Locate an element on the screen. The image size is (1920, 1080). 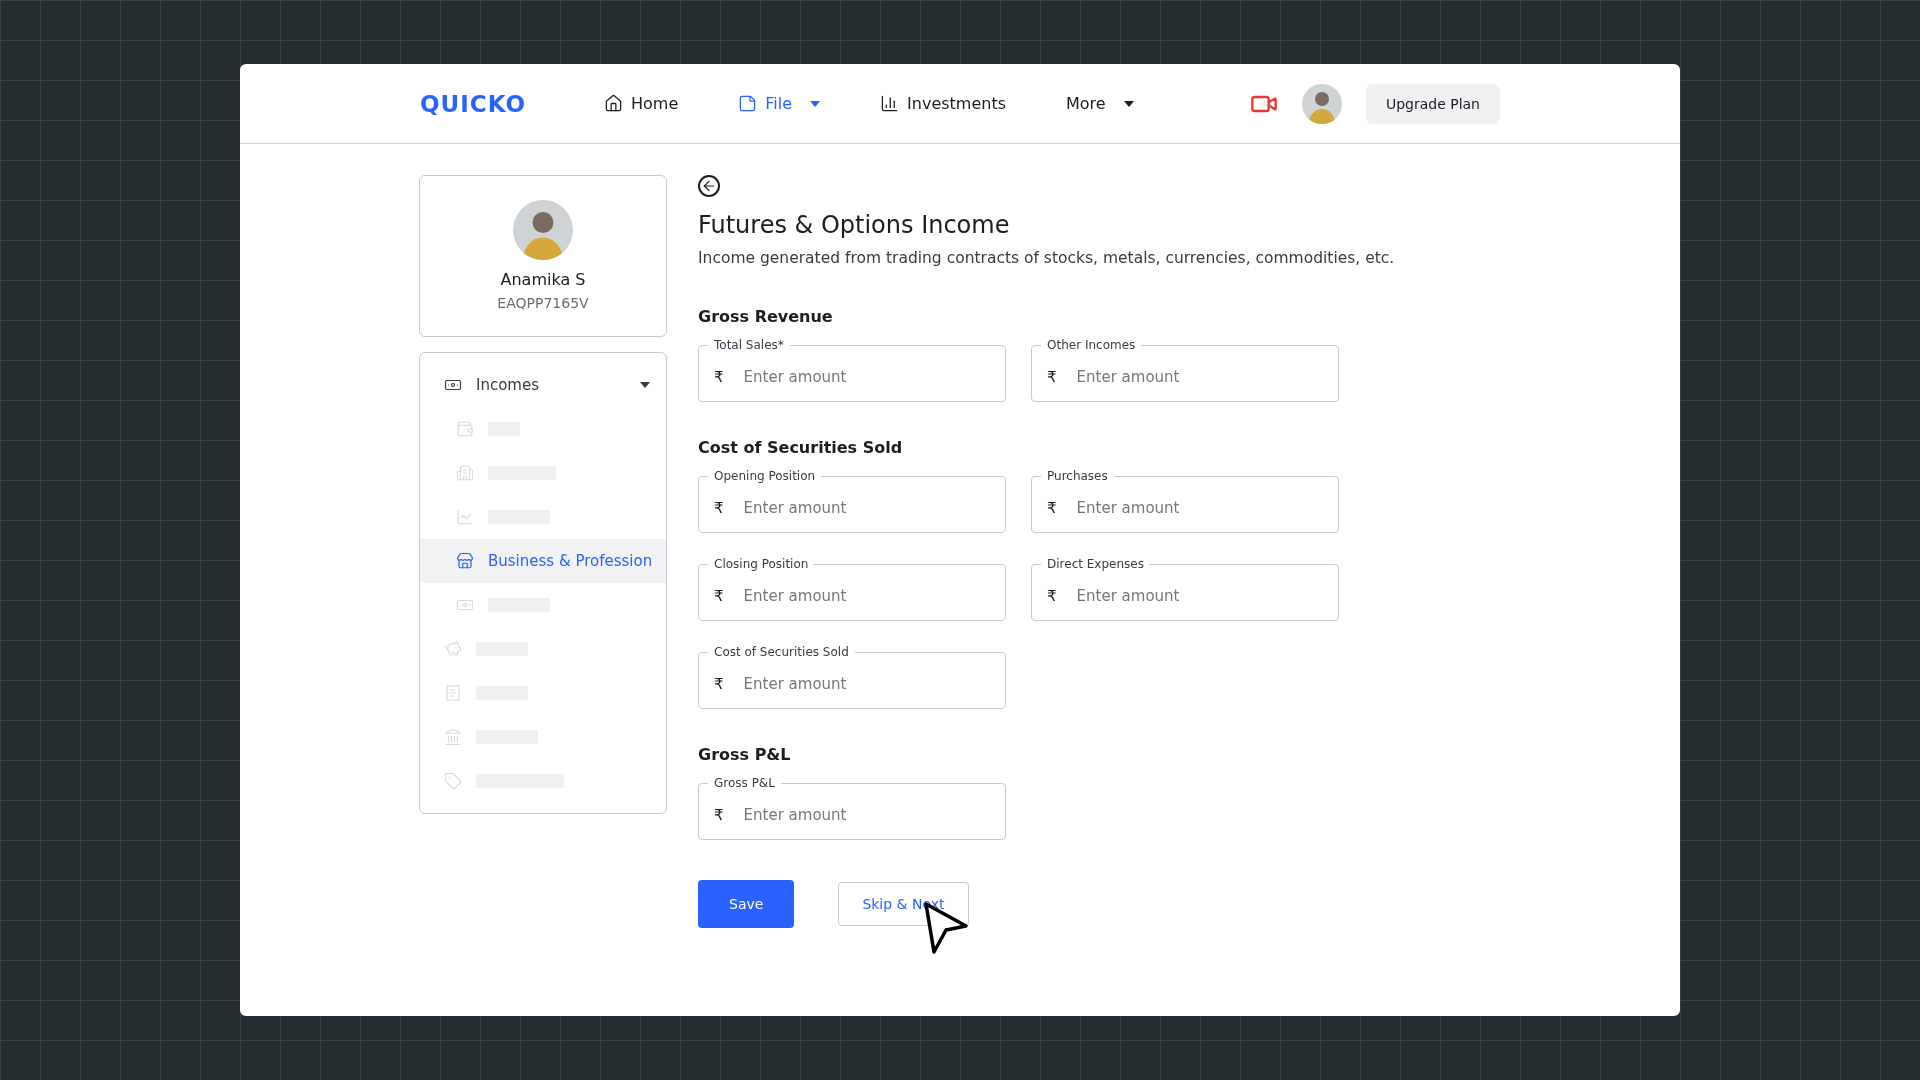
user-name: Anamika S is located at coordinates (543, 279).